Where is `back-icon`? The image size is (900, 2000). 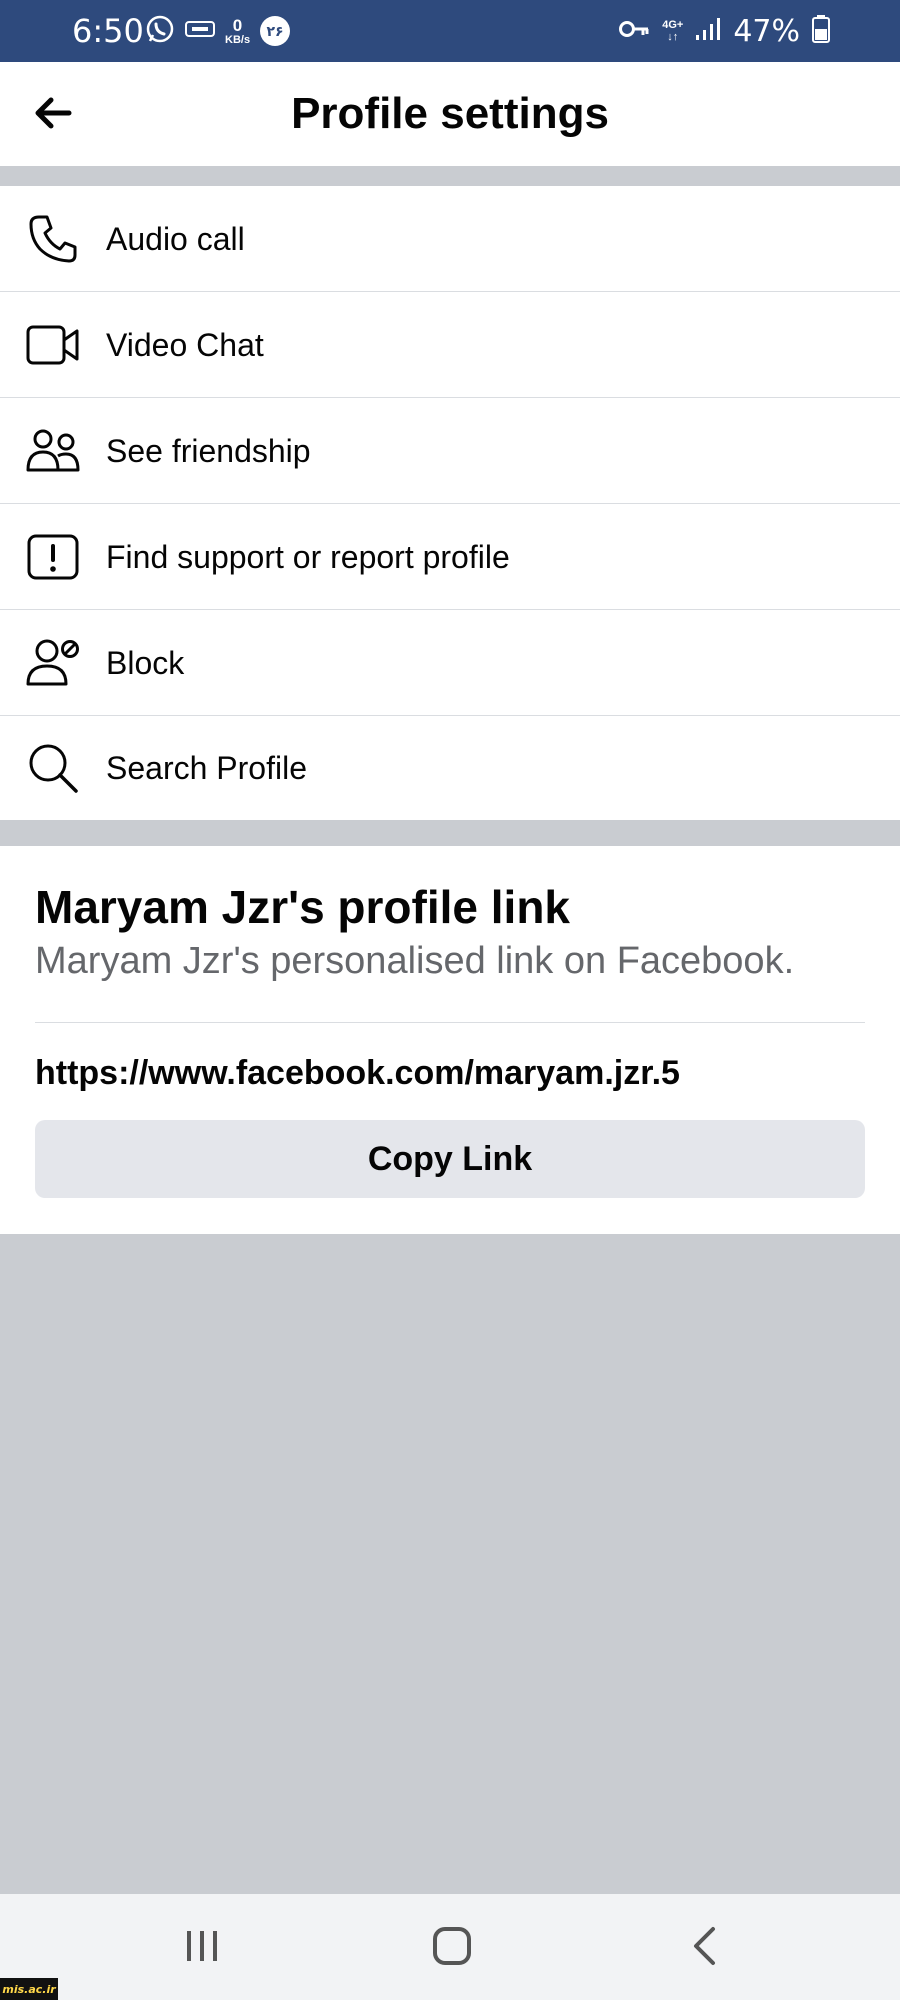 back-icon is located at coordinates (704, 1948).